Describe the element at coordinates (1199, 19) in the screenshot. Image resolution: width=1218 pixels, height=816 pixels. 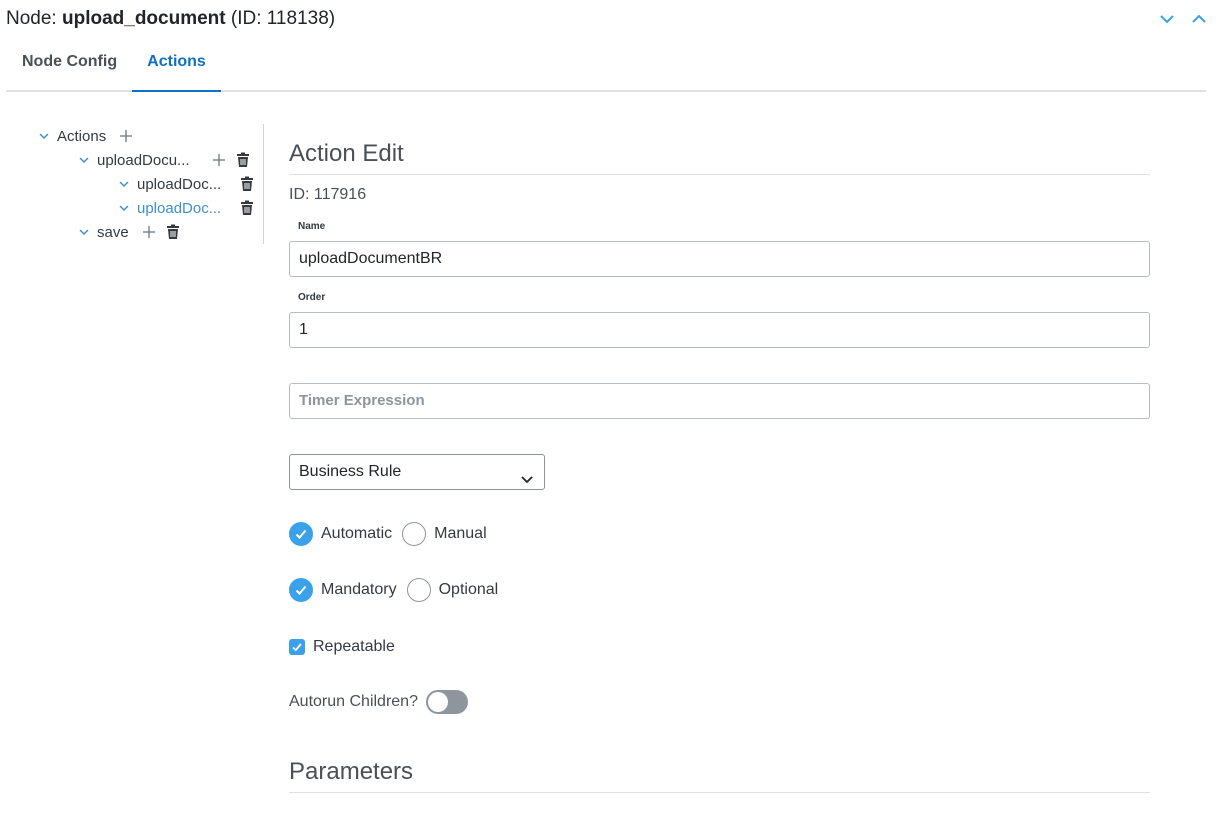
I see `chevron-up-icon` at that location.